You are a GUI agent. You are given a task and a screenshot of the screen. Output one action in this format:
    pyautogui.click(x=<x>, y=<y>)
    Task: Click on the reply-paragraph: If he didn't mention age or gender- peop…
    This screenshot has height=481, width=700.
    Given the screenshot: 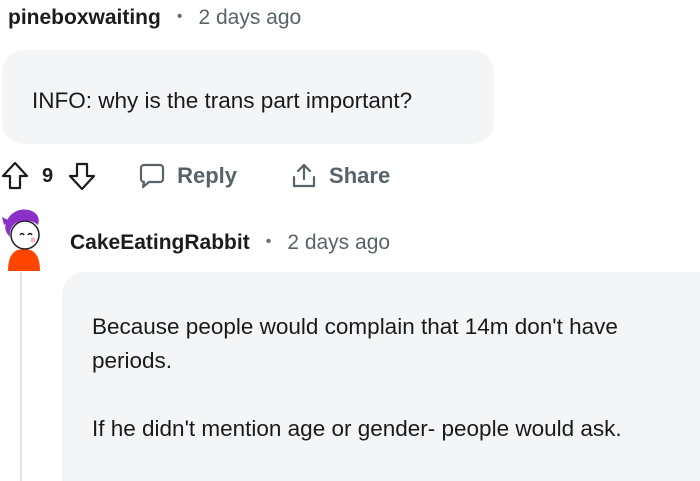 What is the action you would take?
    pyautogui.click(x=357, y=428)
    